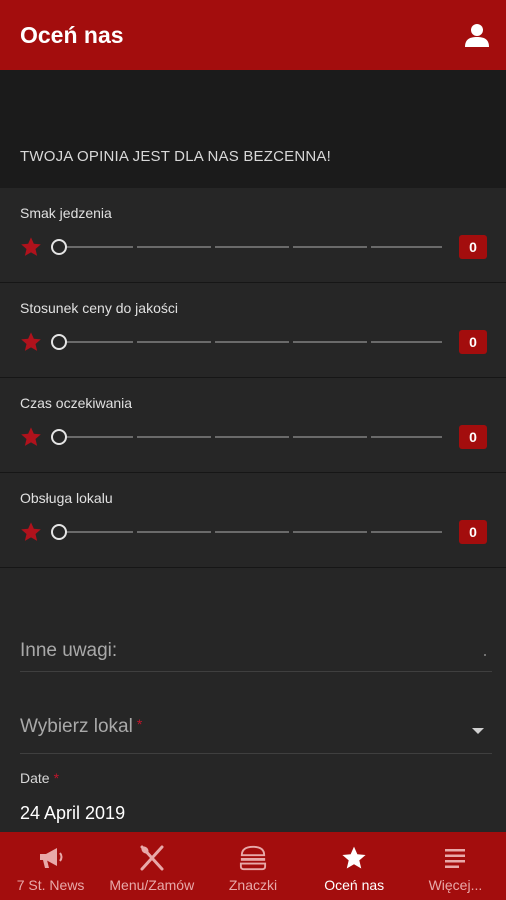 This screenshot has width=506, height=900. Describe the element at coordinates (51, 858) in the screenshot. I see `megaphone-icon` at that location.